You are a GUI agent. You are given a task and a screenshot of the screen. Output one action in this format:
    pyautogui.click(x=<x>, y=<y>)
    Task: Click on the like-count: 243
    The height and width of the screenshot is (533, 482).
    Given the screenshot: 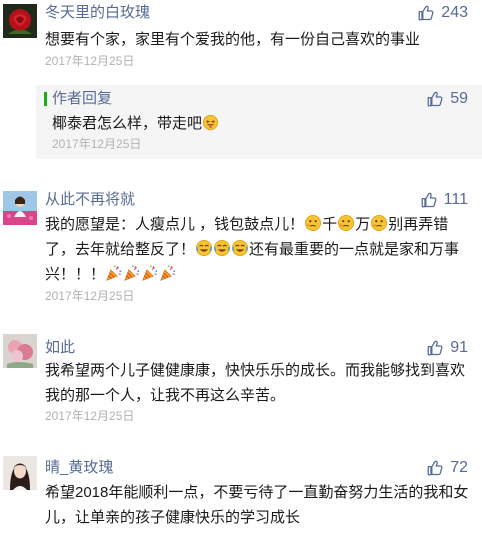 What is the action you would take?
    pyautogui.click(x=454, y=12)
    